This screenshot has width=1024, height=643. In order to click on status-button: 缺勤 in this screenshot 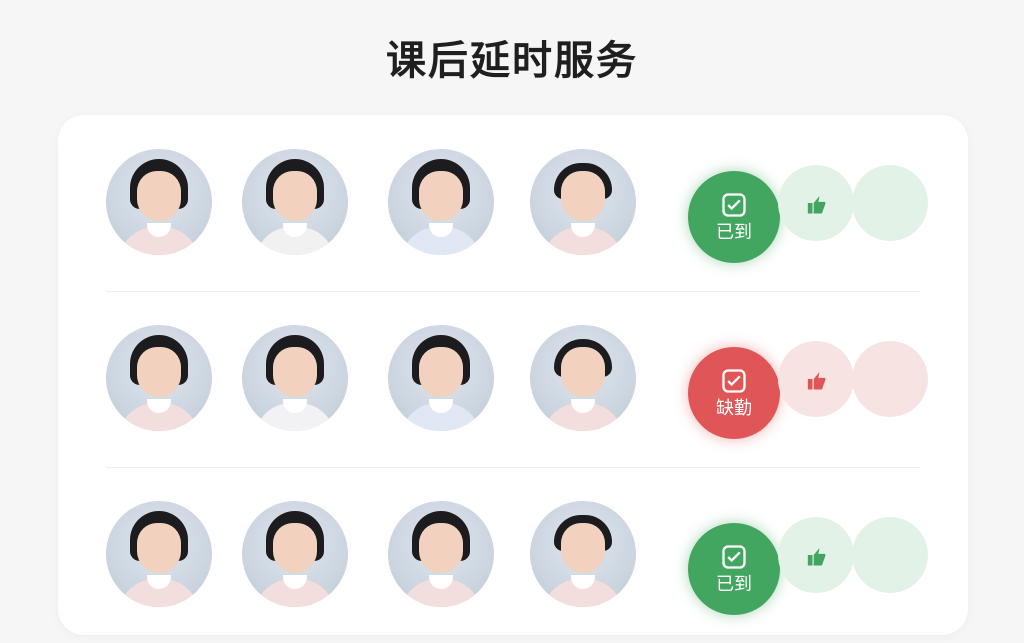, I will do `click(734, 393)`.